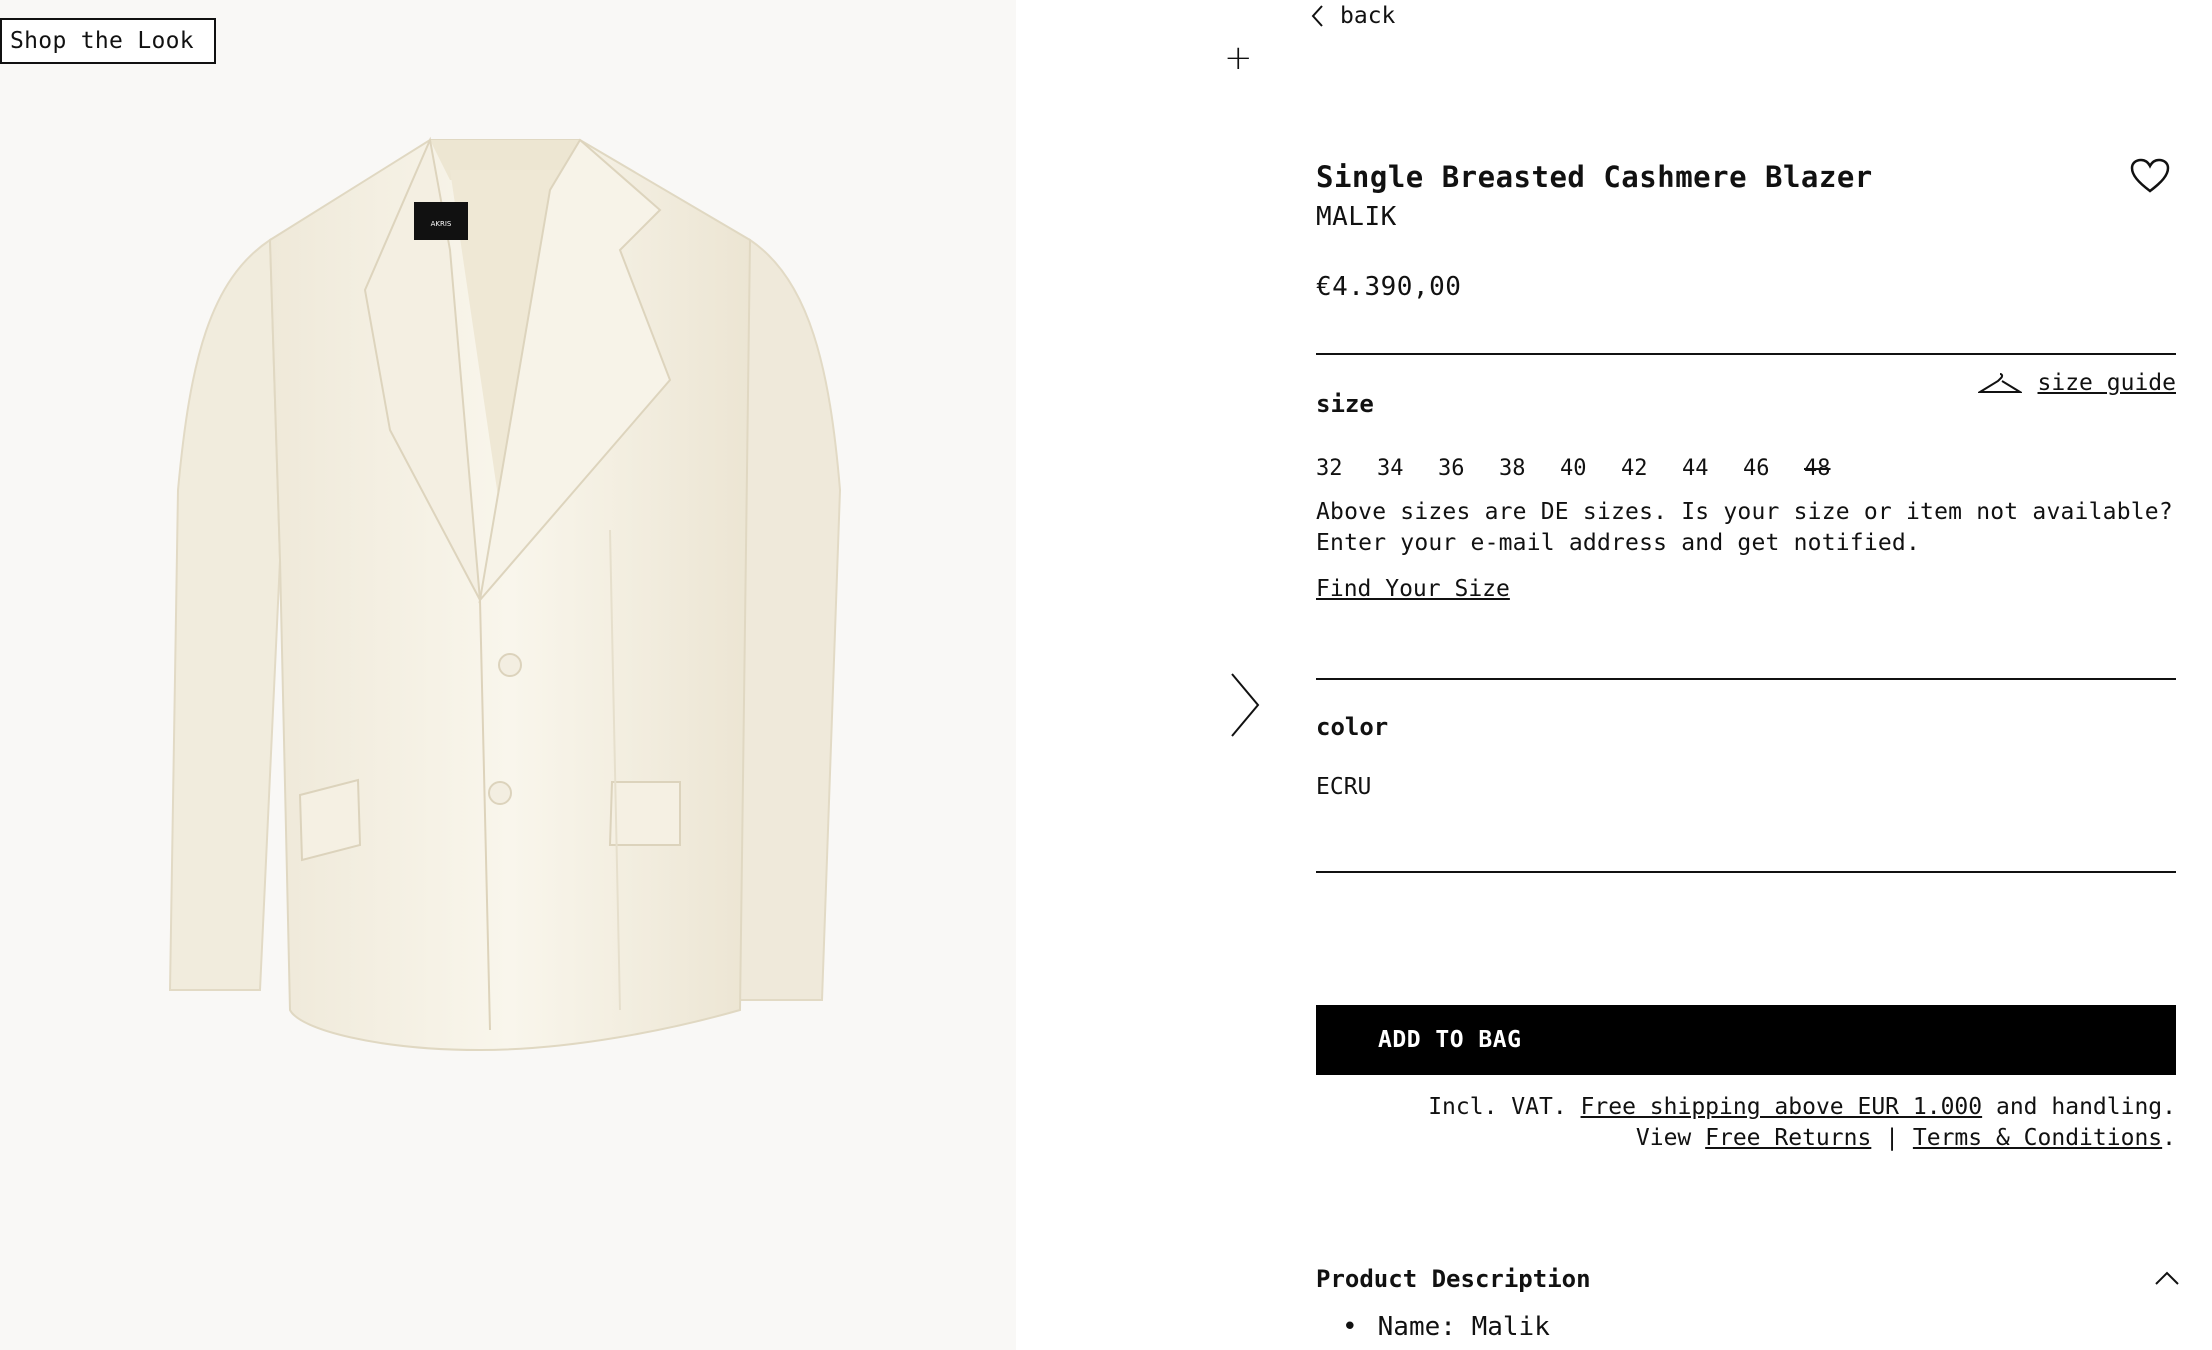 The image size is (2212, 1350). Describe the element at coordinates (108, 41) in the screenshot. I see `shop-the-look-button: Shop the Look` at that location.